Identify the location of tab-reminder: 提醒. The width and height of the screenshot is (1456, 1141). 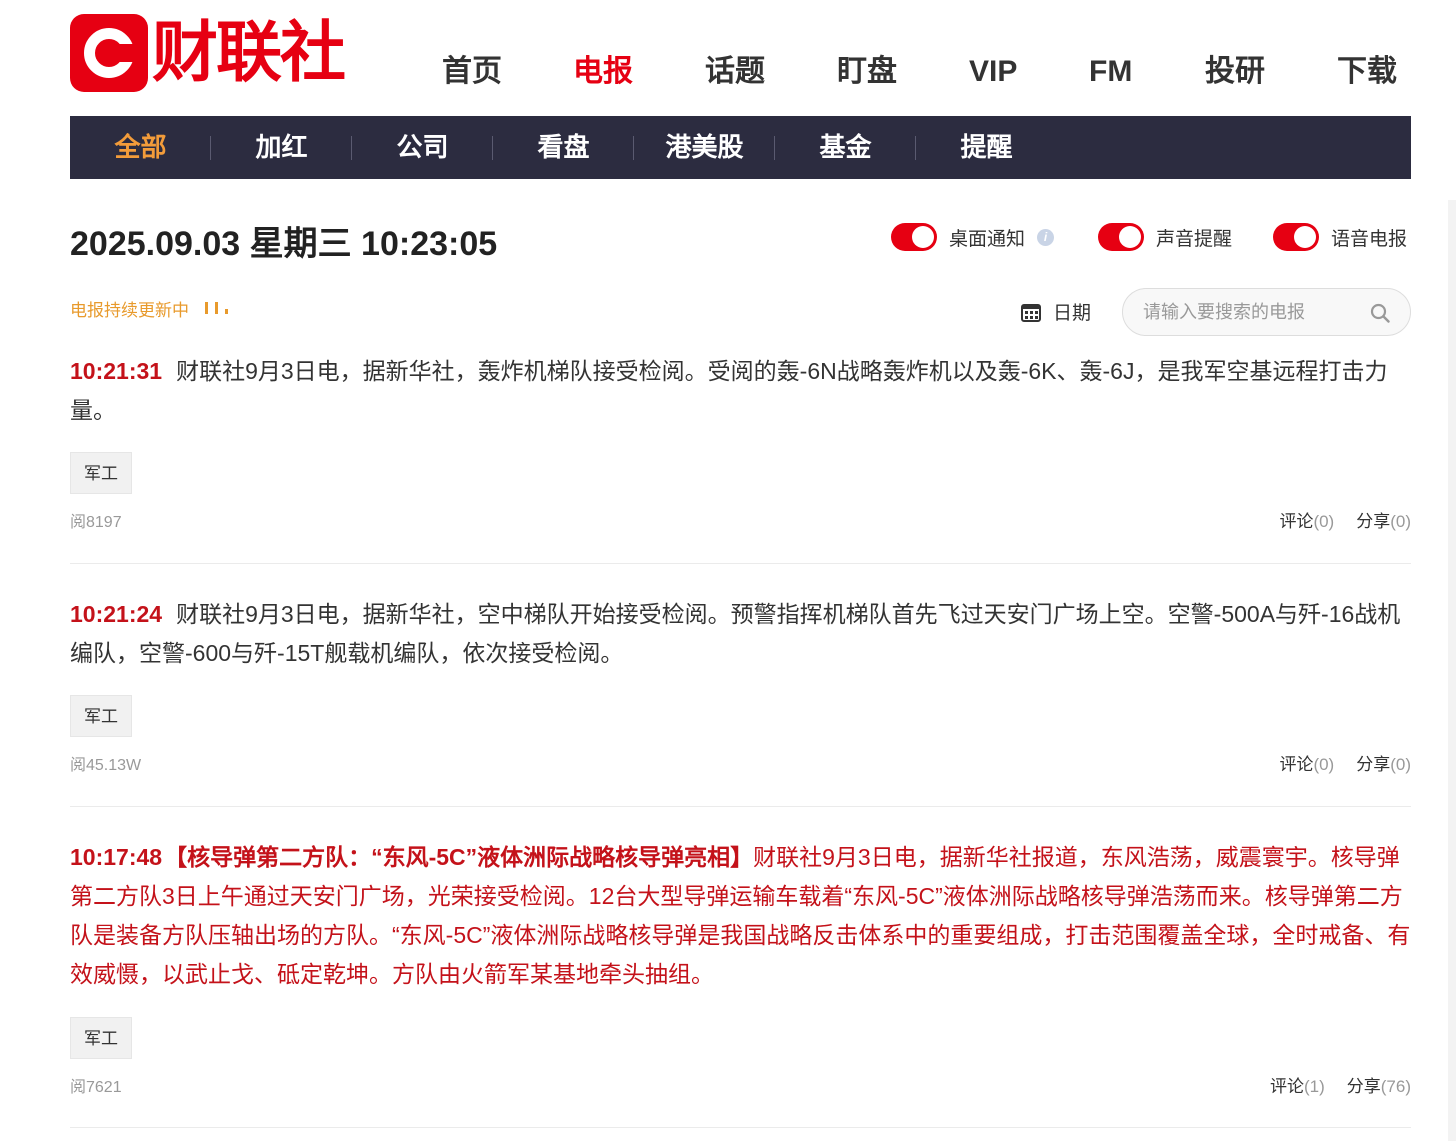
(986, 147).